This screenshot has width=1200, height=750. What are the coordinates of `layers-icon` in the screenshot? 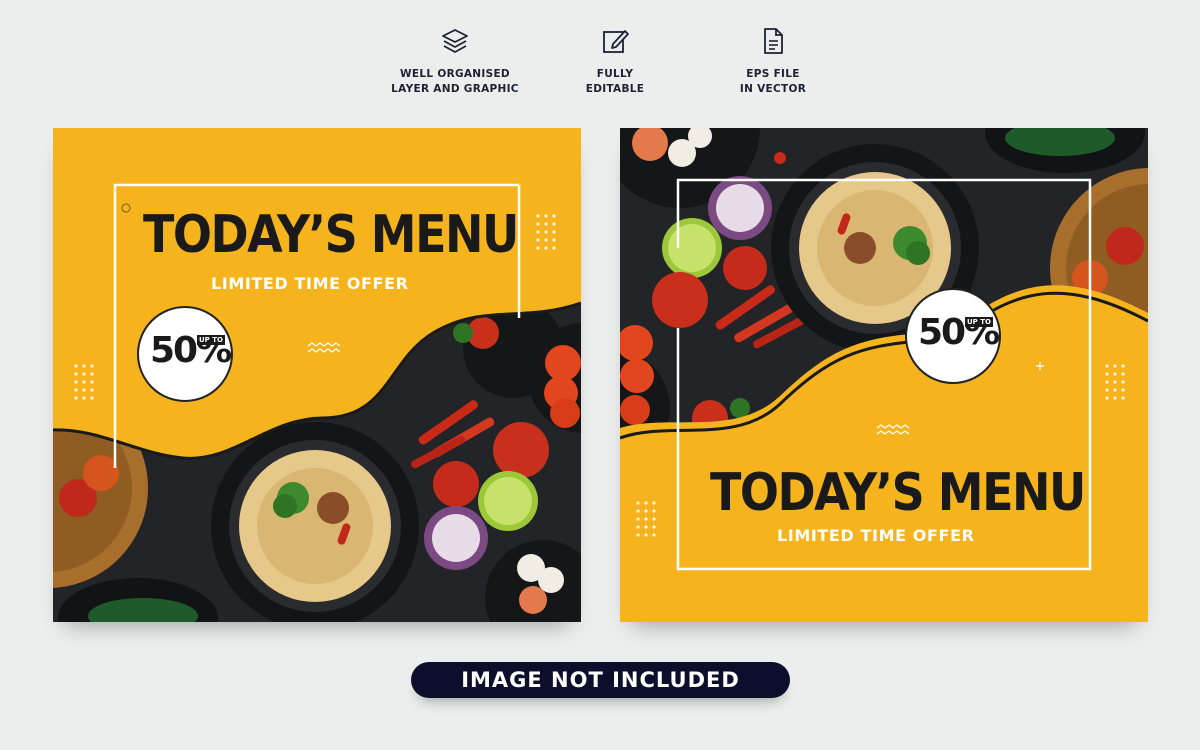 It's located at (455, 41).